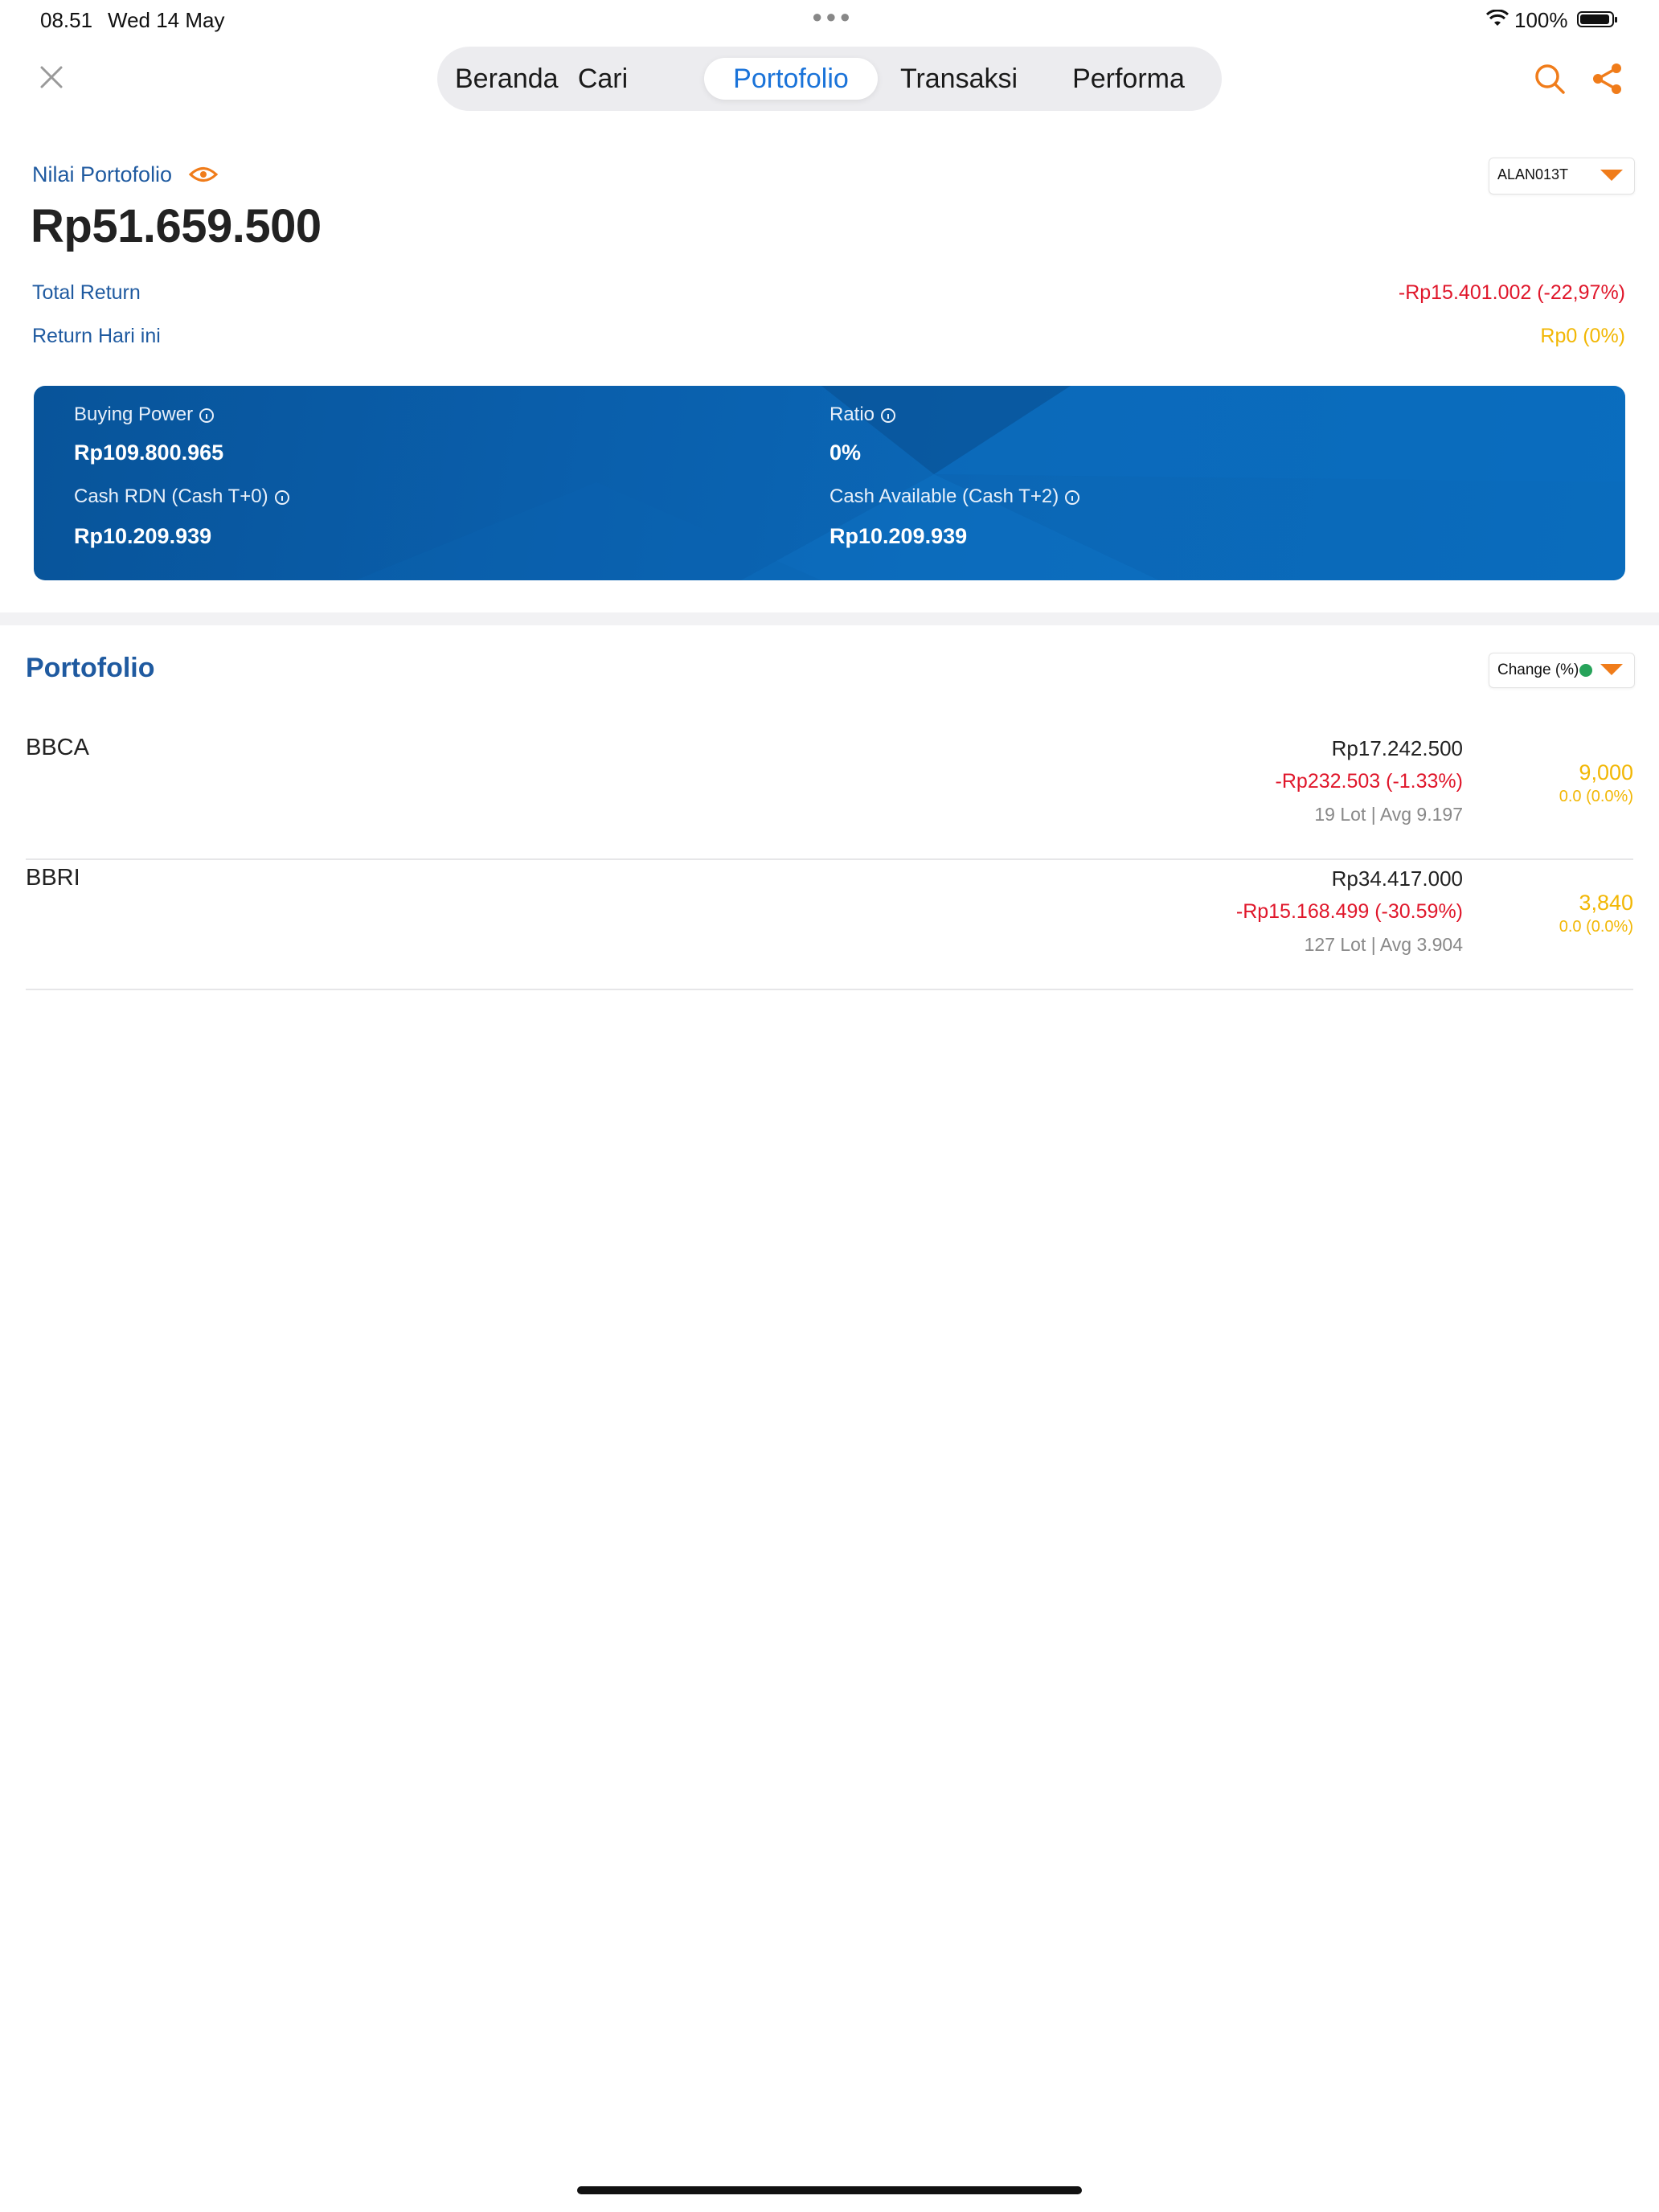 The image size is (1659, 2212). What do you see at coordinates (166, 20) in the screenshot?
I see `status-date: Wed 14 May` at bounding box center [166, 20].